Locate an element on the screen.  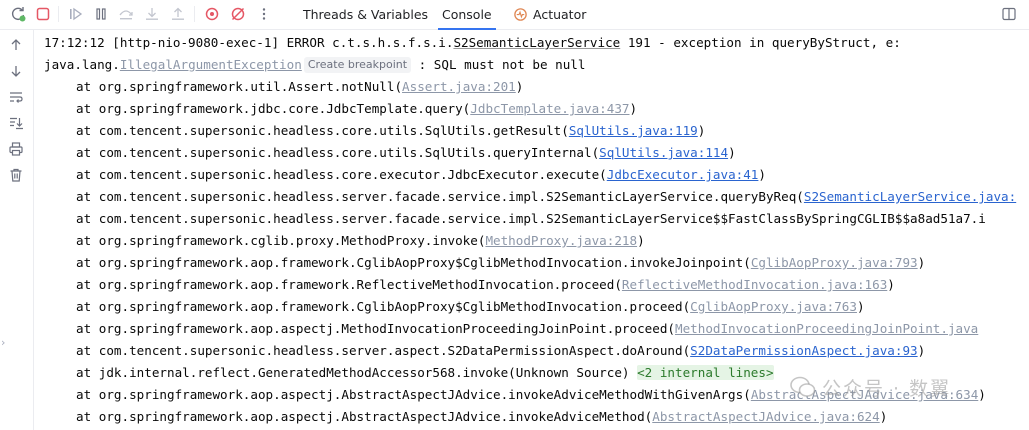
debug-toolbar: Threads & Variables Console Actuator is located at coordinates (514, 15).